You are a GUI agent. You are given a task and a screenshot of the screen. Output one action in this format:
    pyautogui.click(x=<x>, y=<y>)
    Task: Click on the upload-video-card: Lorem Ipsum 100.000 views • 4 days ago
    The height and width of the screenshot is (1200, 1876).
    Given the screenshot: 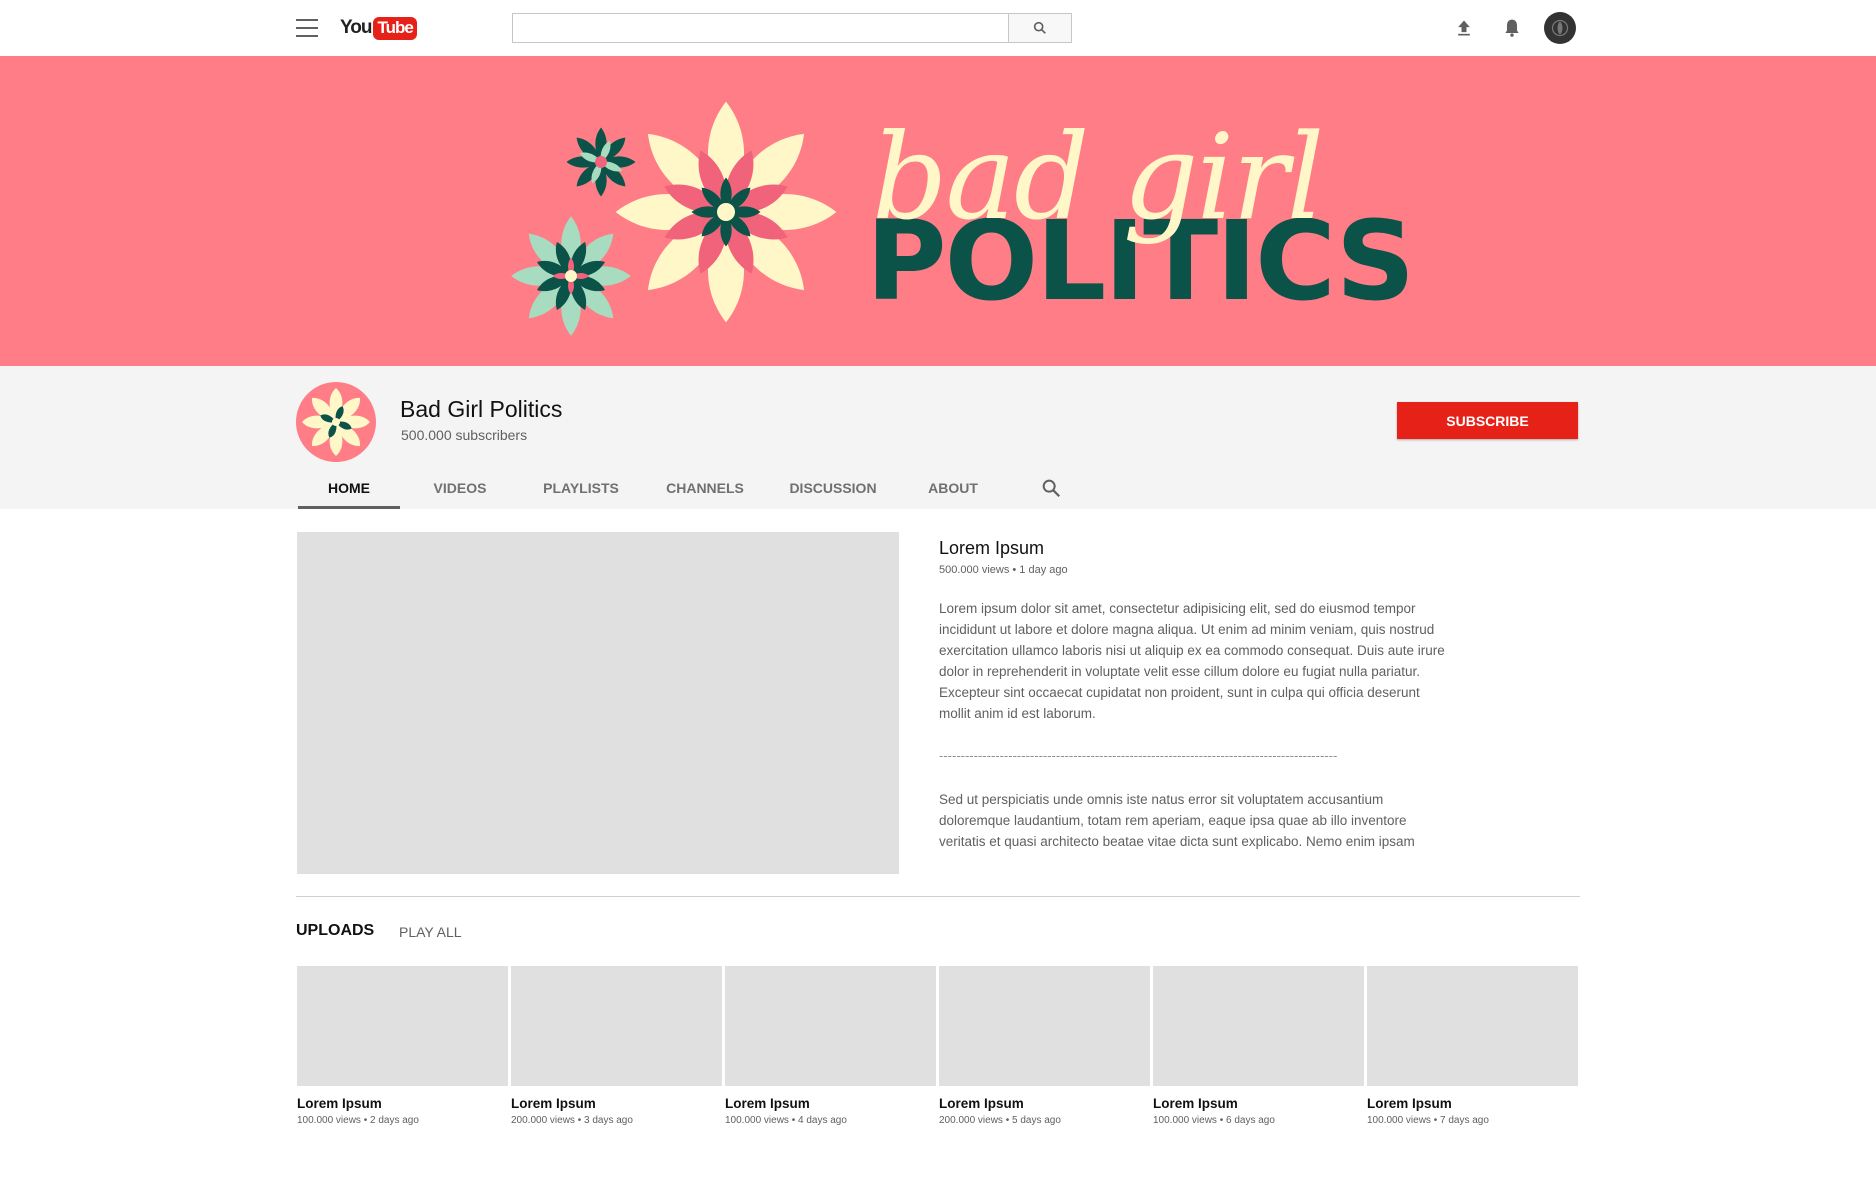 What is the action you would take?
    pyautogui.click(x=830, y=1046)
    